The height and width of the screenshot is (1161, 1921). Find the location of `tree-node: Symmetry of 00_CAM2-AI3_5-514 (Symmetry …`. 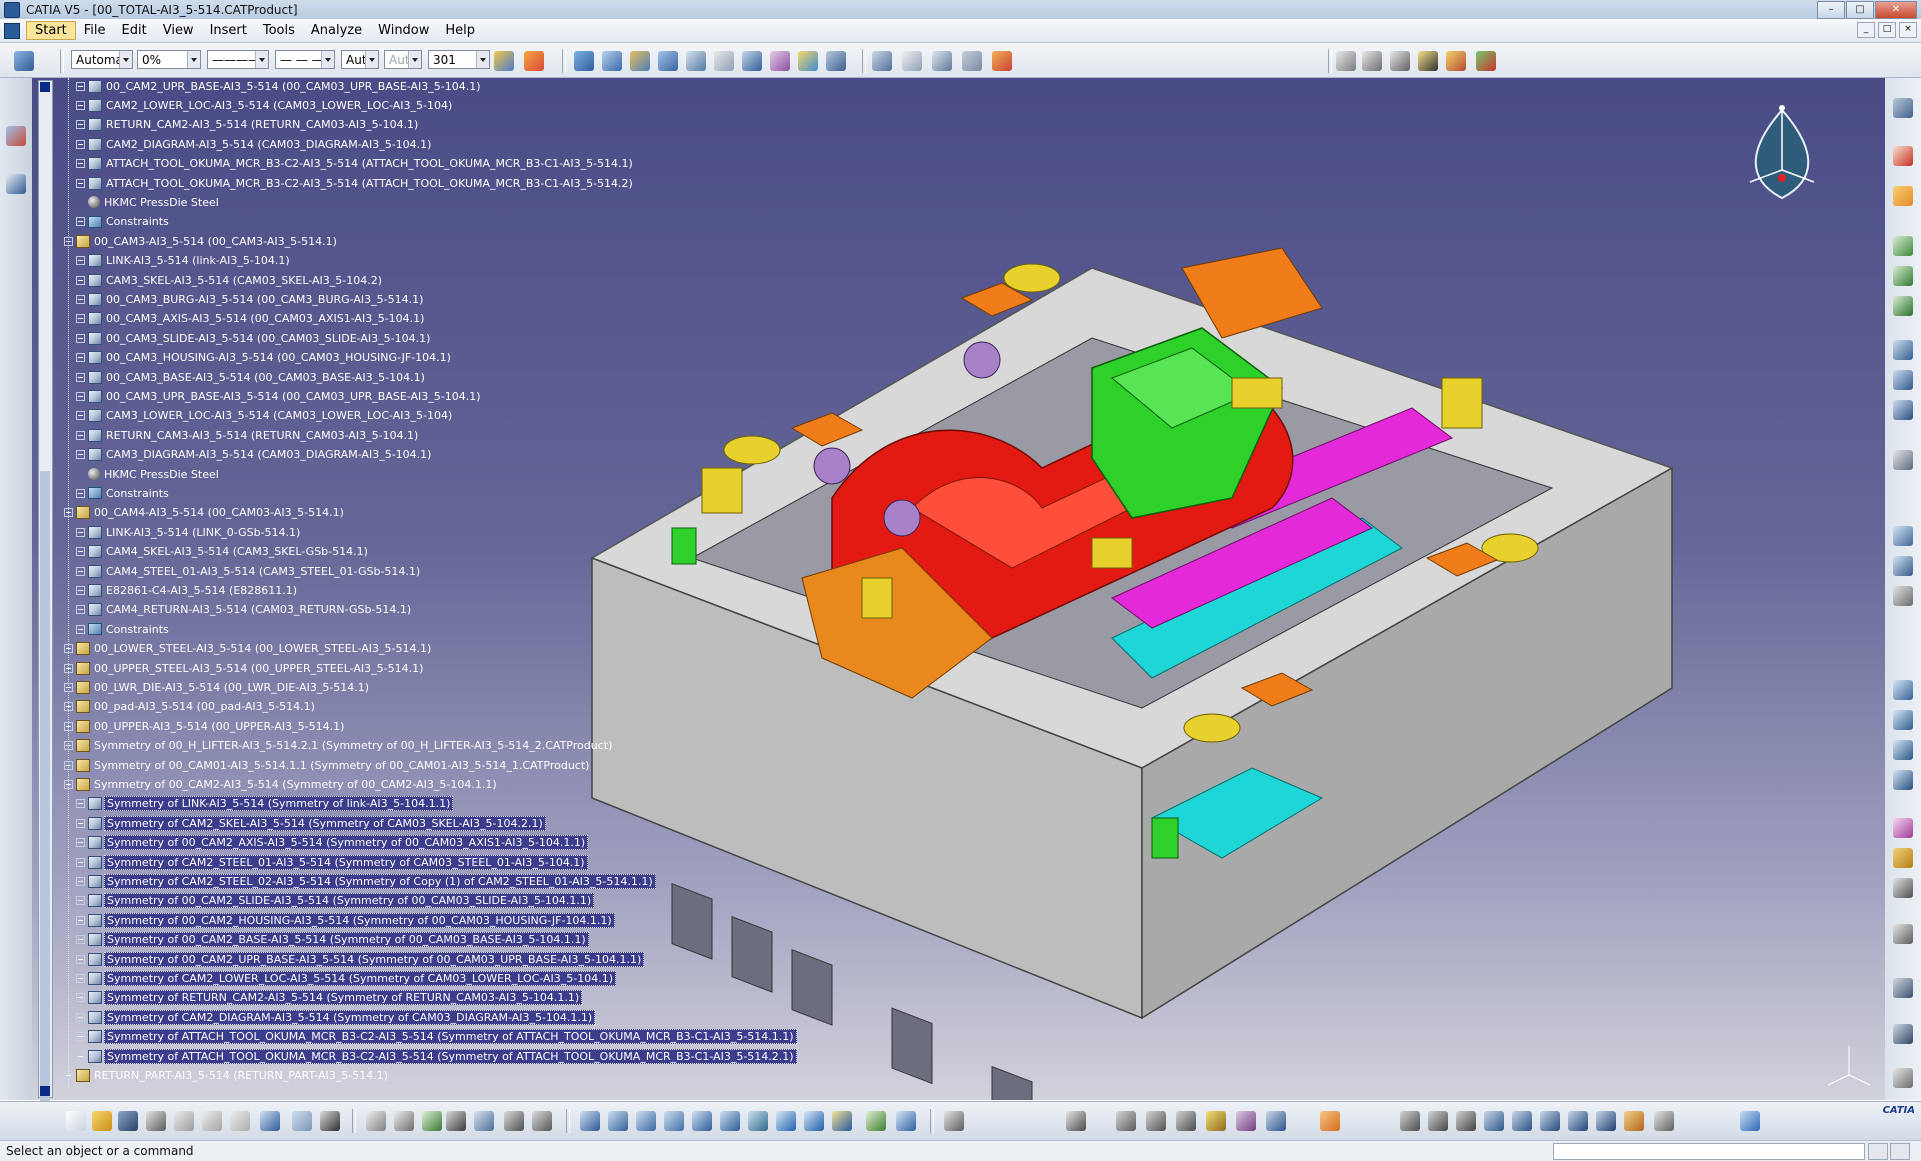

tree-node: Symmetry of 00_CAM2-AI3_5-514 (Symmetry … is located at coordinates (281, 784).